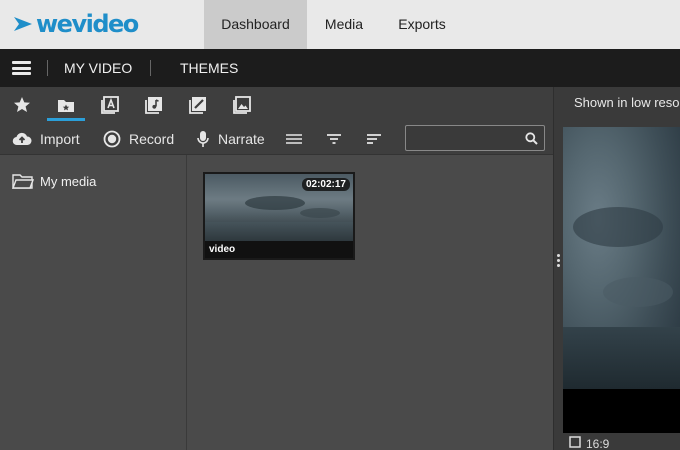  I want to click on active-tab-indicator, so click(66, 119).